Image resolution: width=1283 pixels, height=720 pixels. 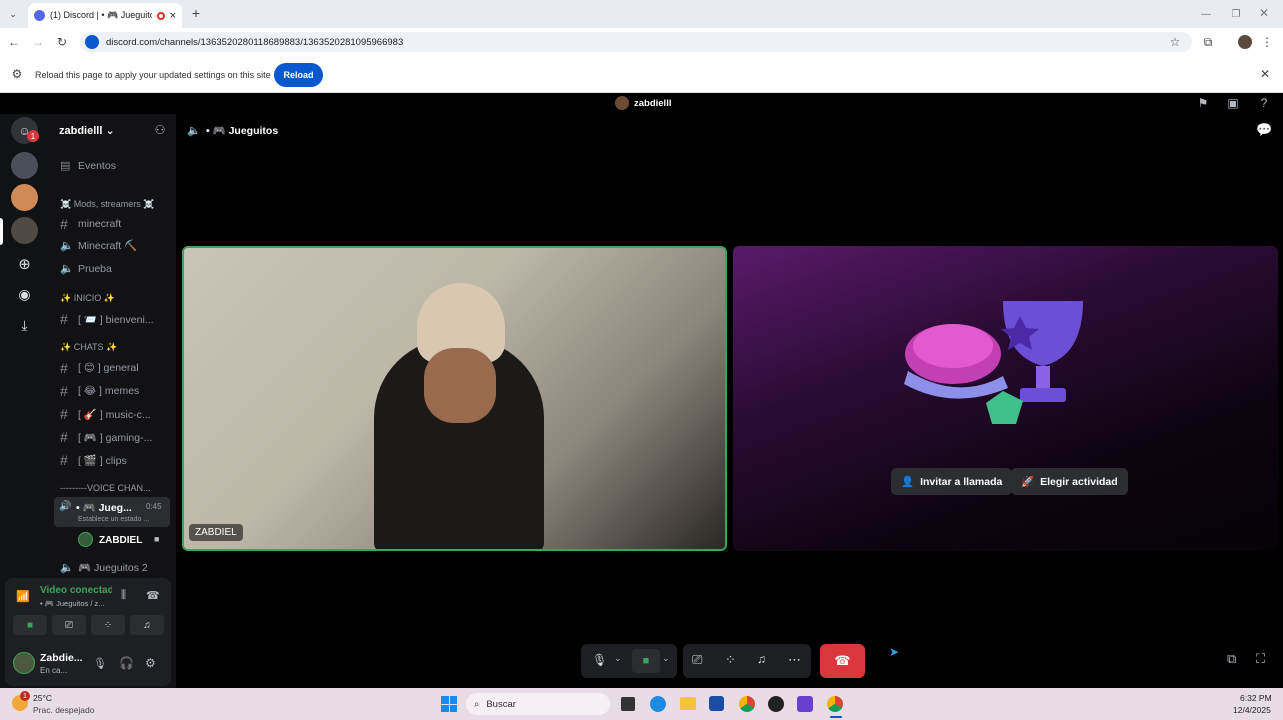 I want to click on soundboard-controls-icon: ♫, so click(x=761, y=659).